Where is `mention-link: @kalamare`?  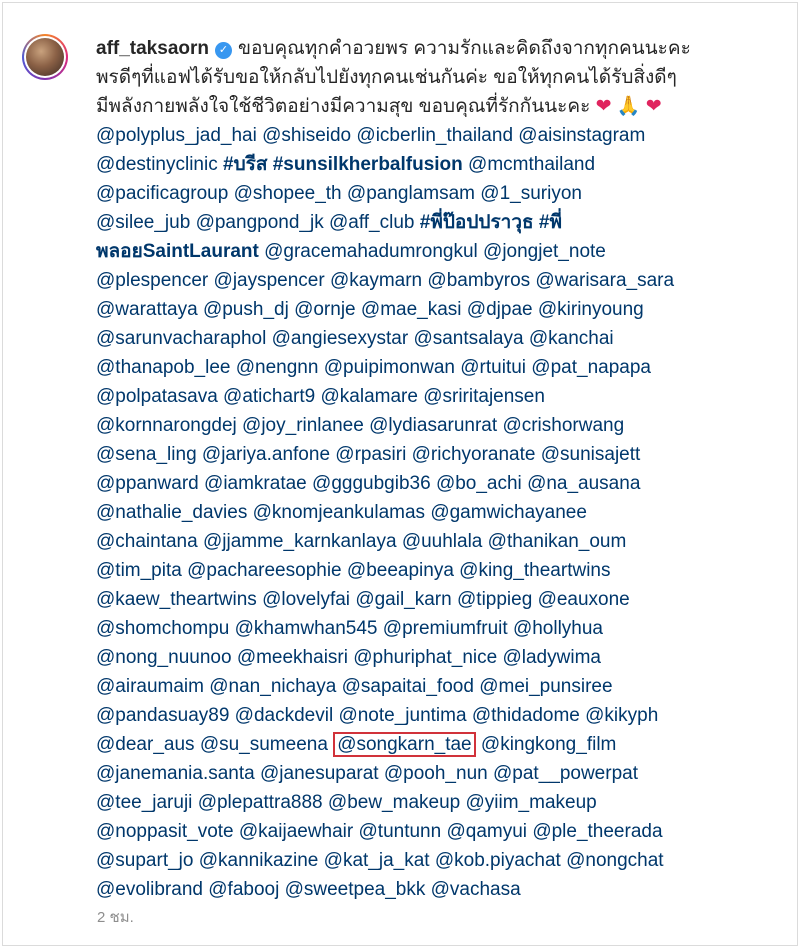
mention-link: @kalamare is located at coordinates (369, 396).